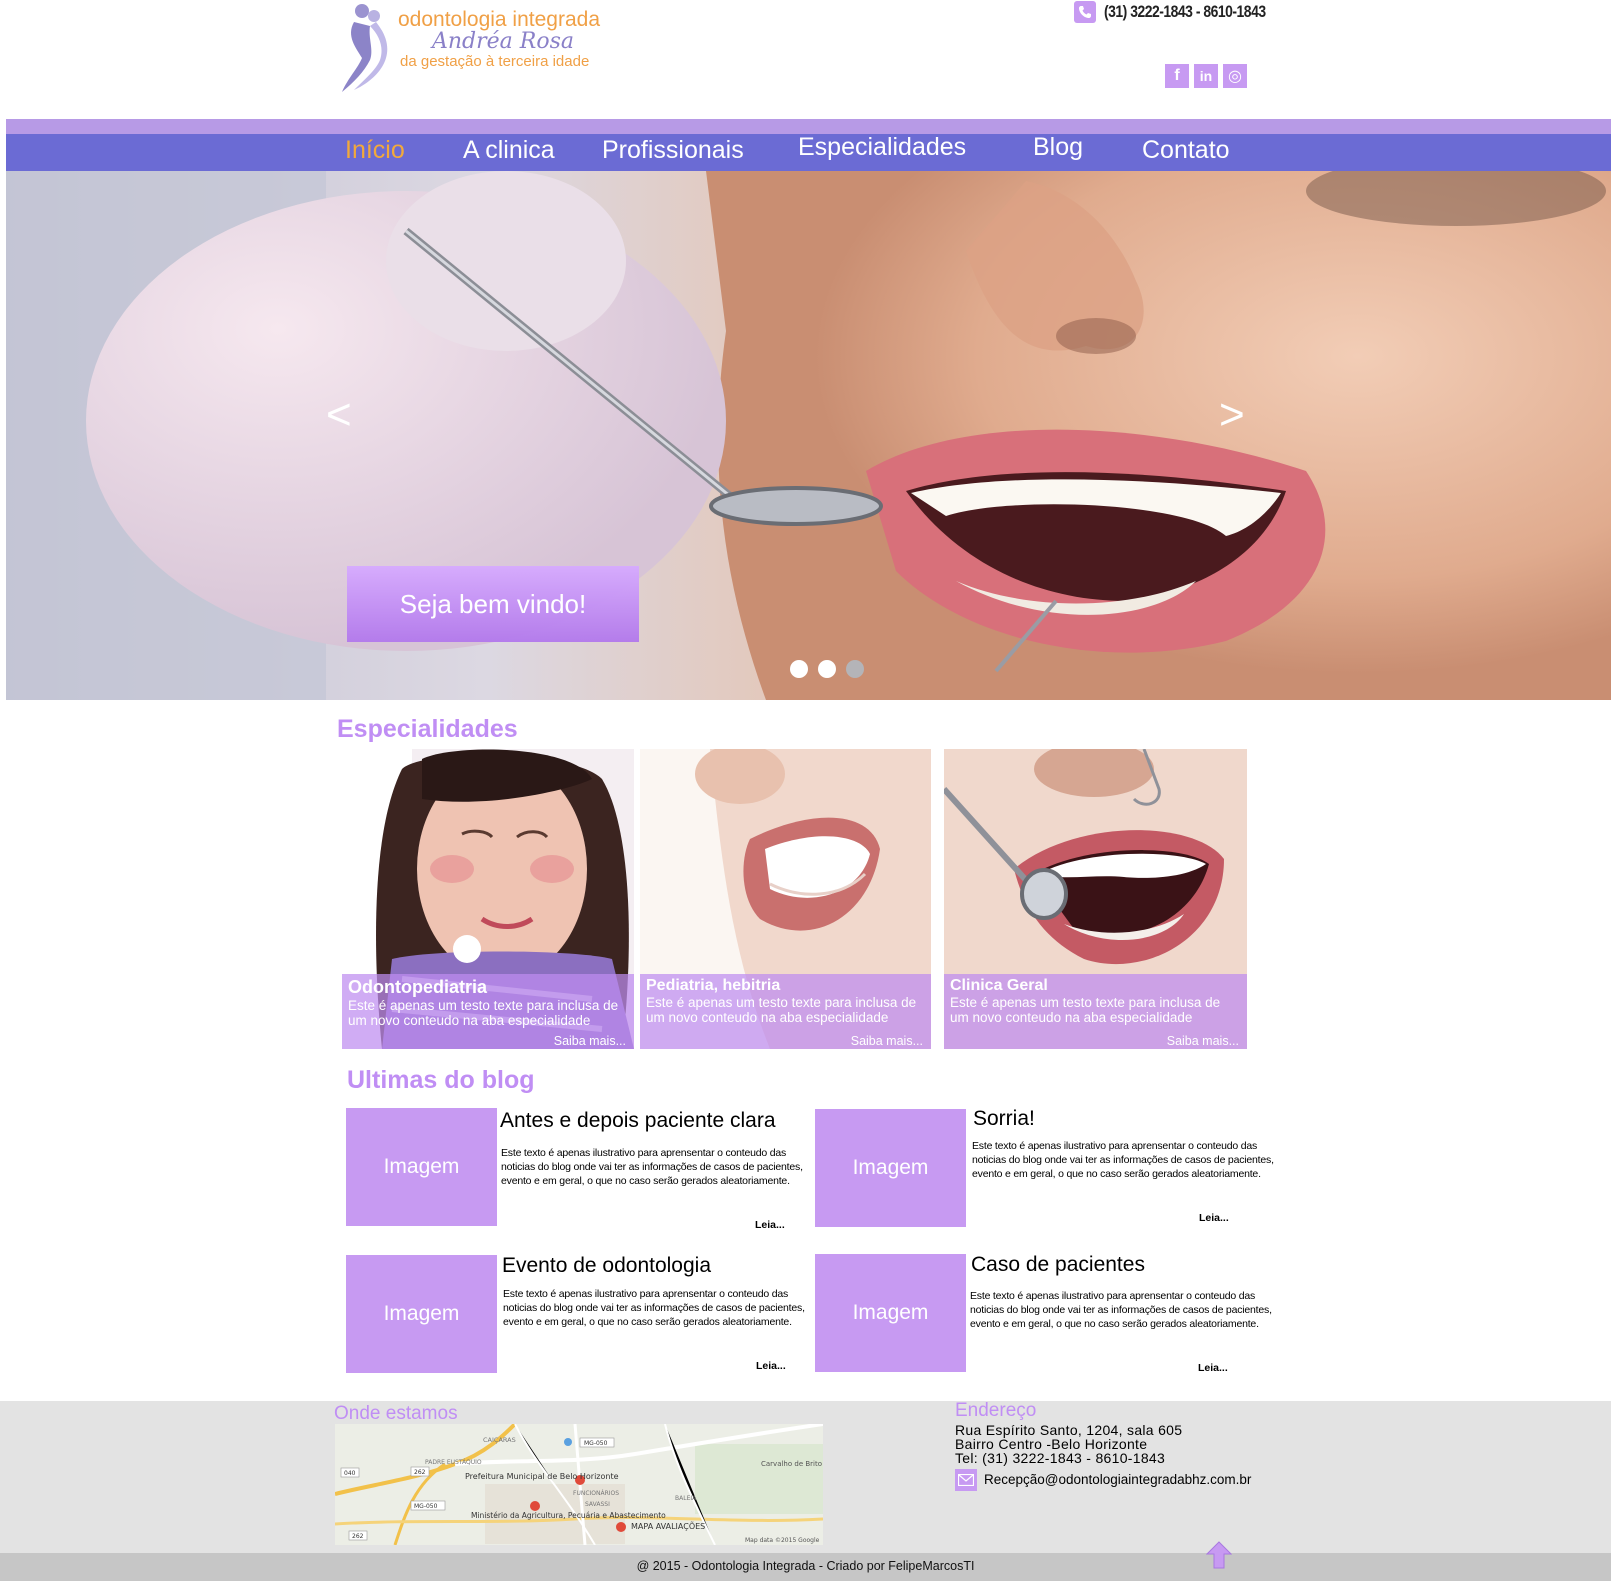  I want to click on nav-item-blog: Blog, so click(1058, 147).